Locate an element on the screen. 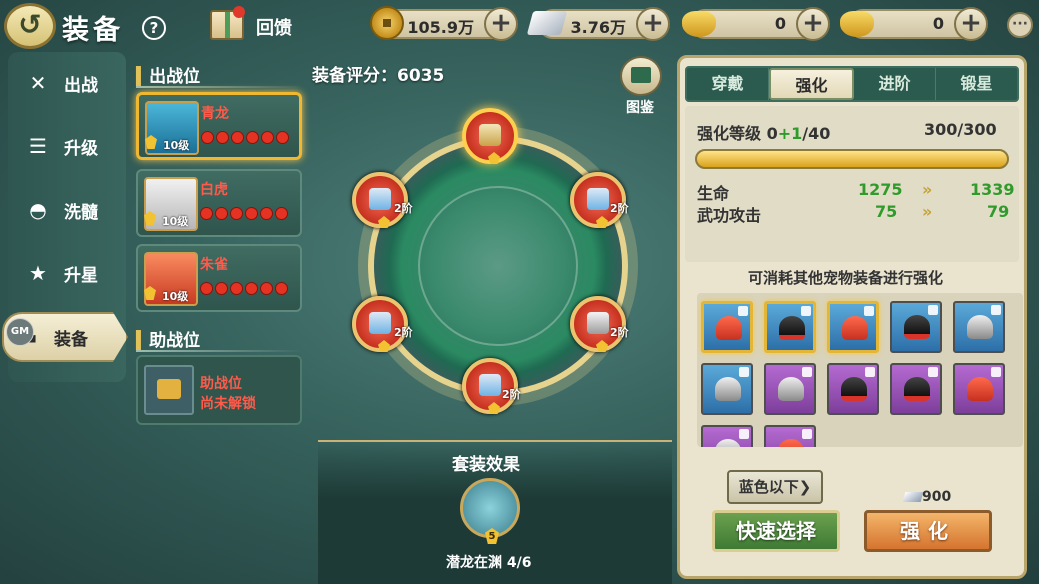 The image size is (1039, 584). codex-label: 图鉴 is located at coordinates (640, 107).